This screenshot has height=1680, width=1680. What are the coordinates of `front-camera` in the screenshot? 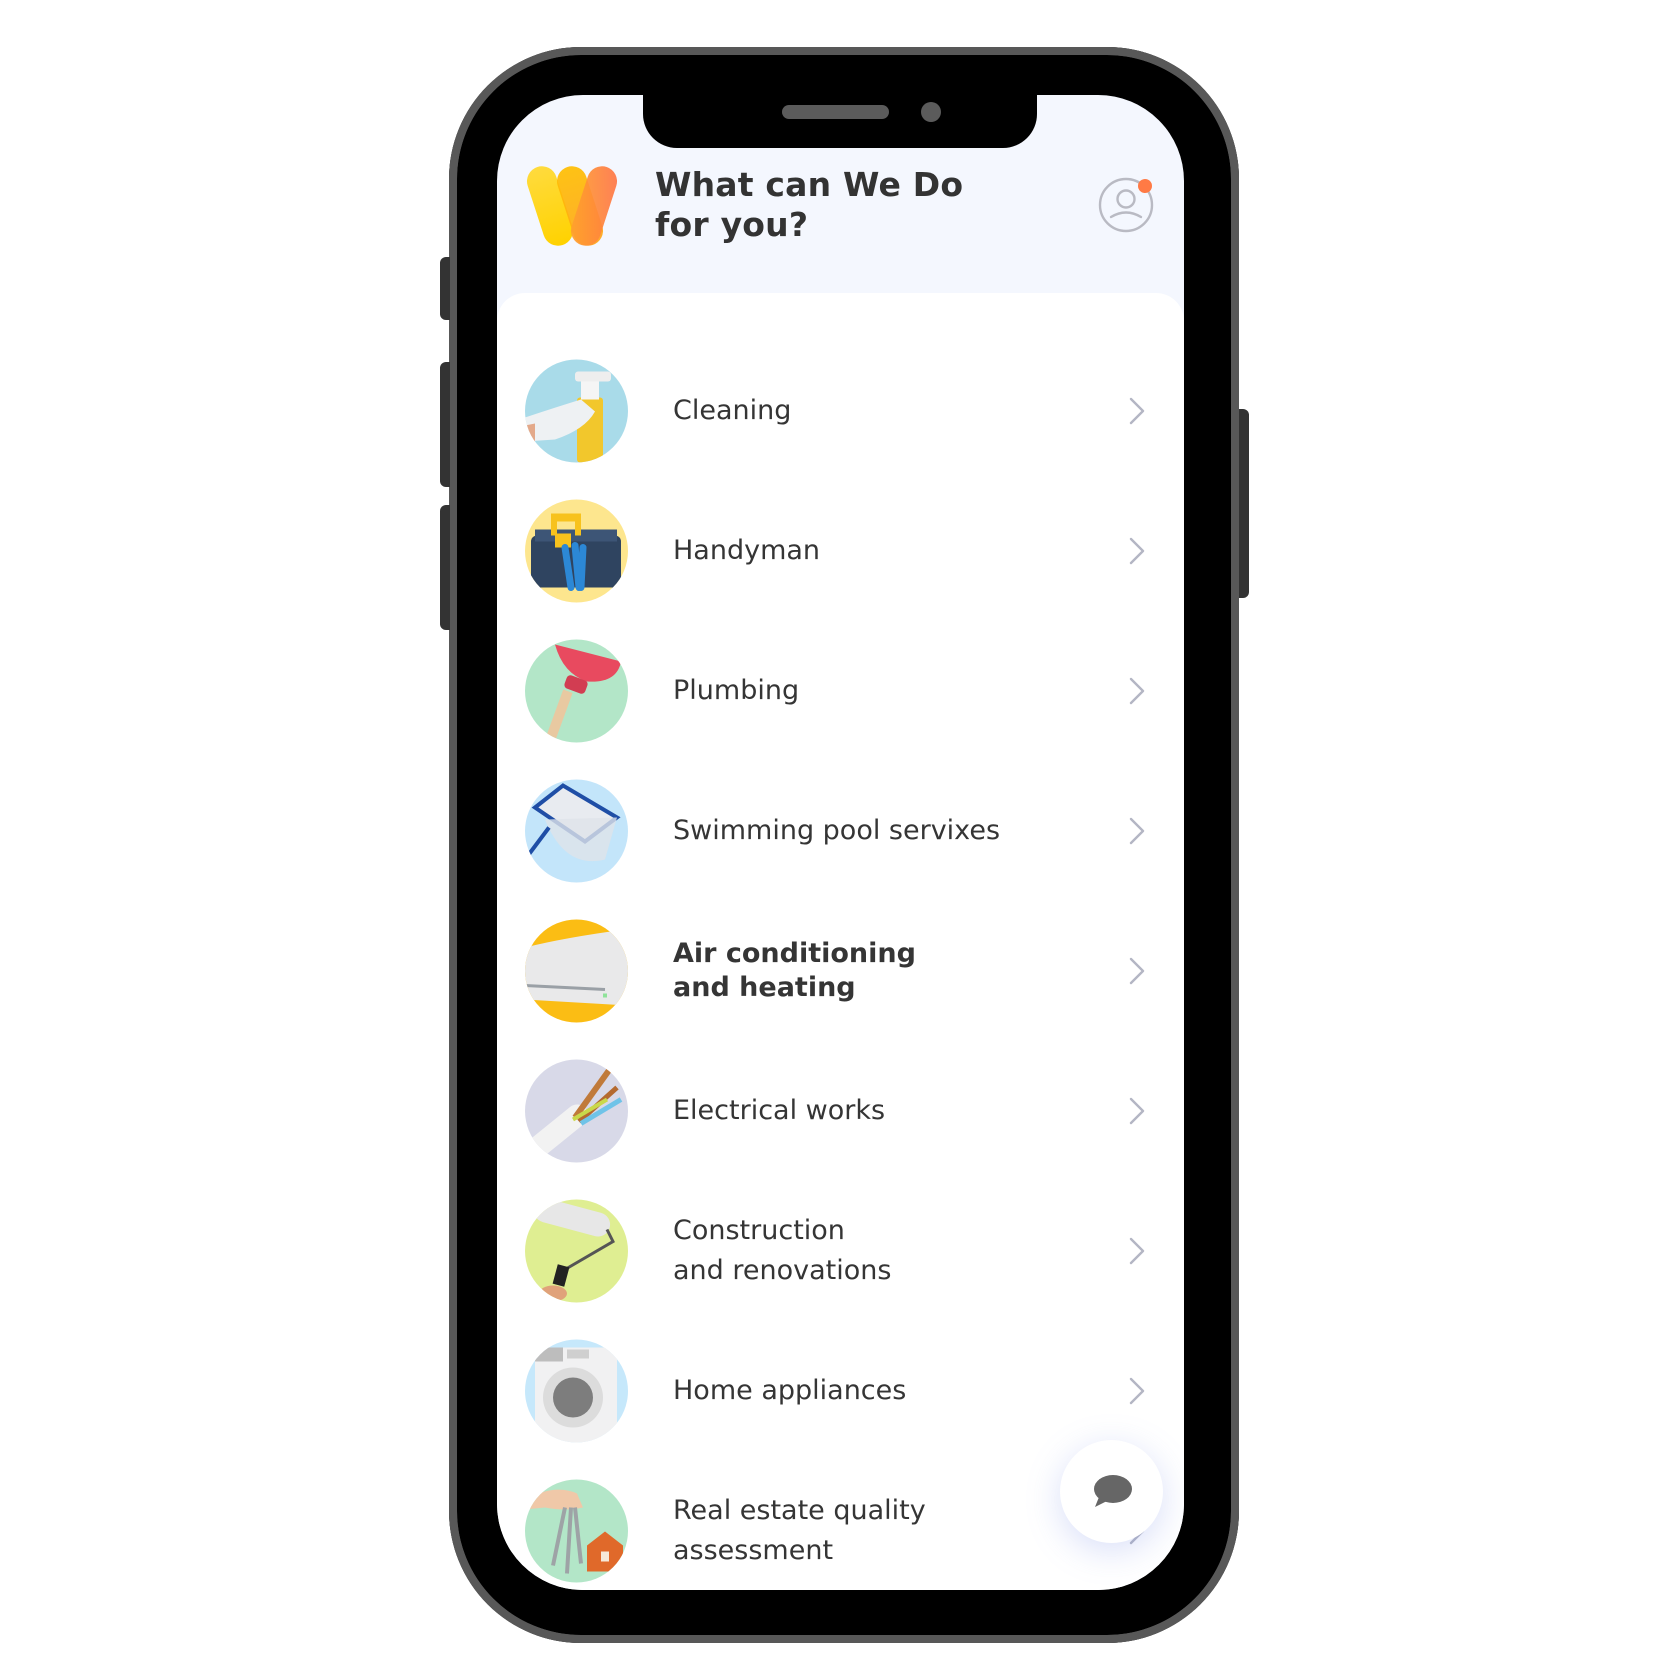 It's located at (931, 112).